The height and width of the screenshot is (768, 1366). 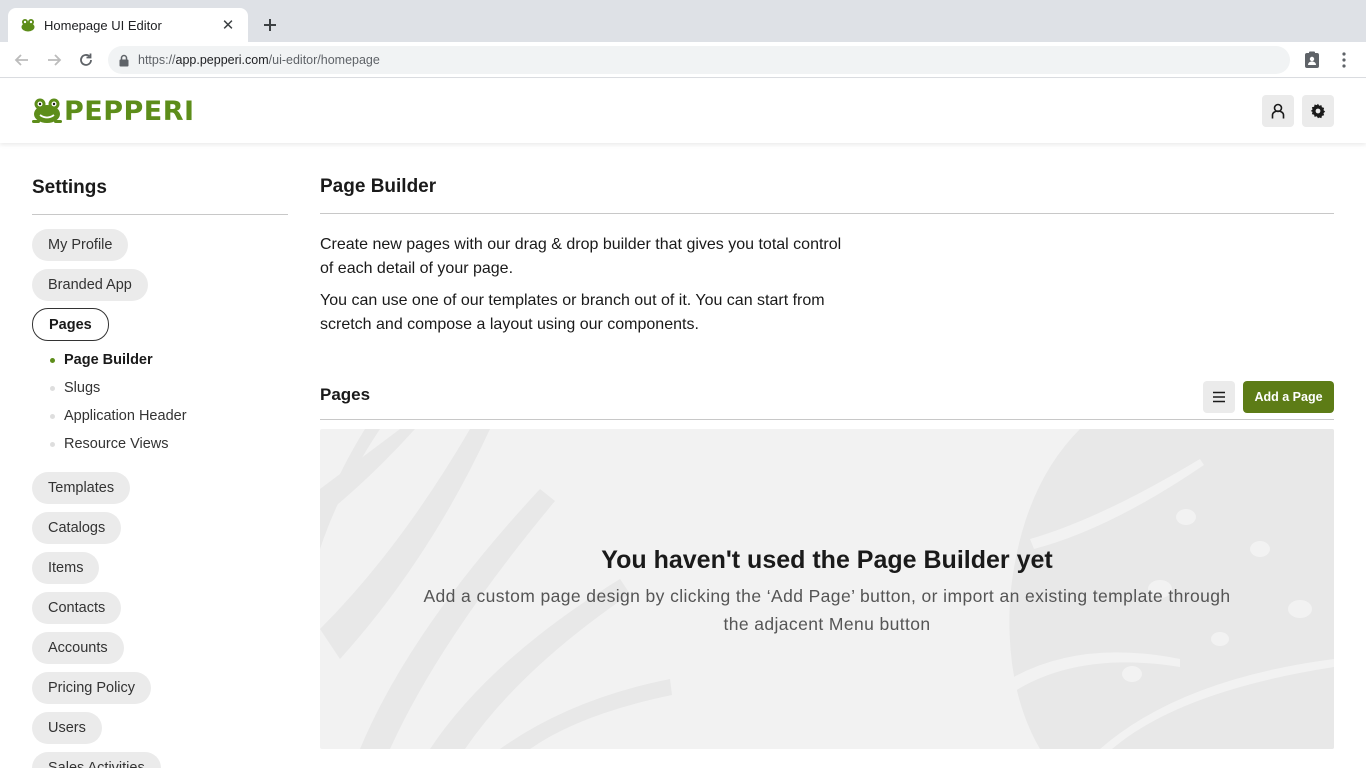 What do you see at coordinates (28, 25) in the screenshot?
I see `frog-favicon-icon` at bounding box center [28, 25].